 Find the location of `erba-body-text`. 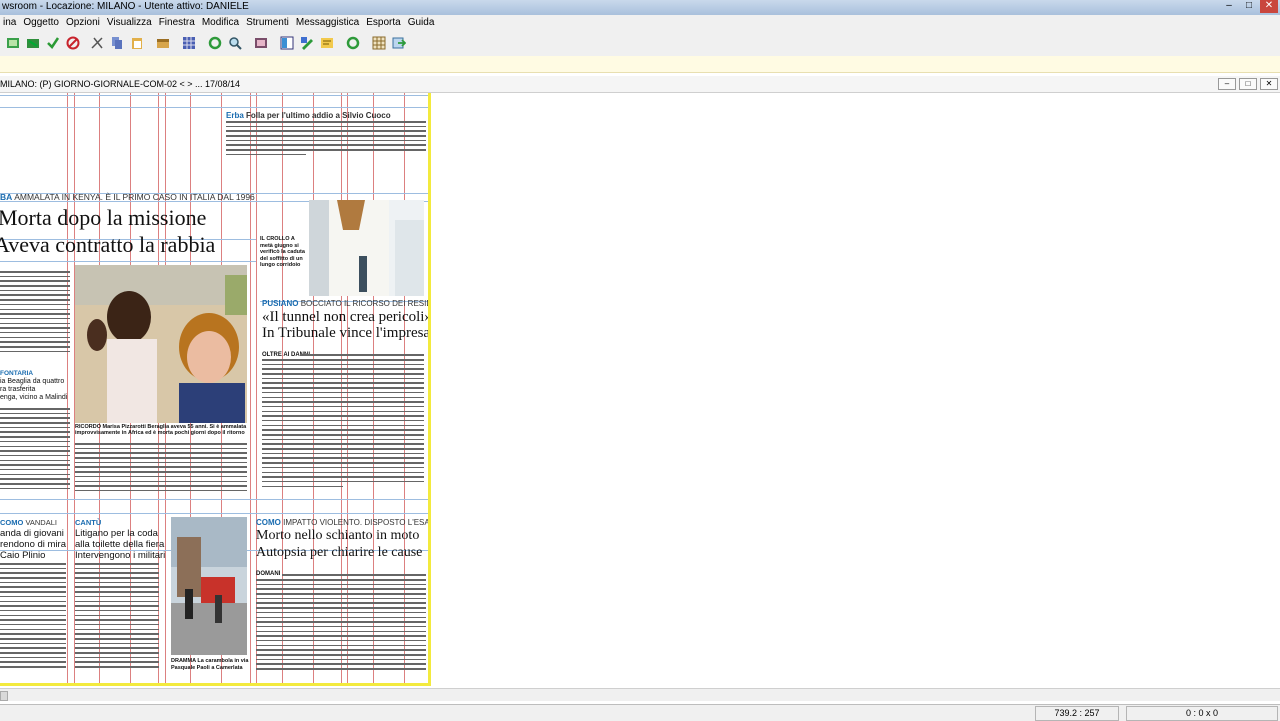

erba-body-text is located at coordinates (326, 144).